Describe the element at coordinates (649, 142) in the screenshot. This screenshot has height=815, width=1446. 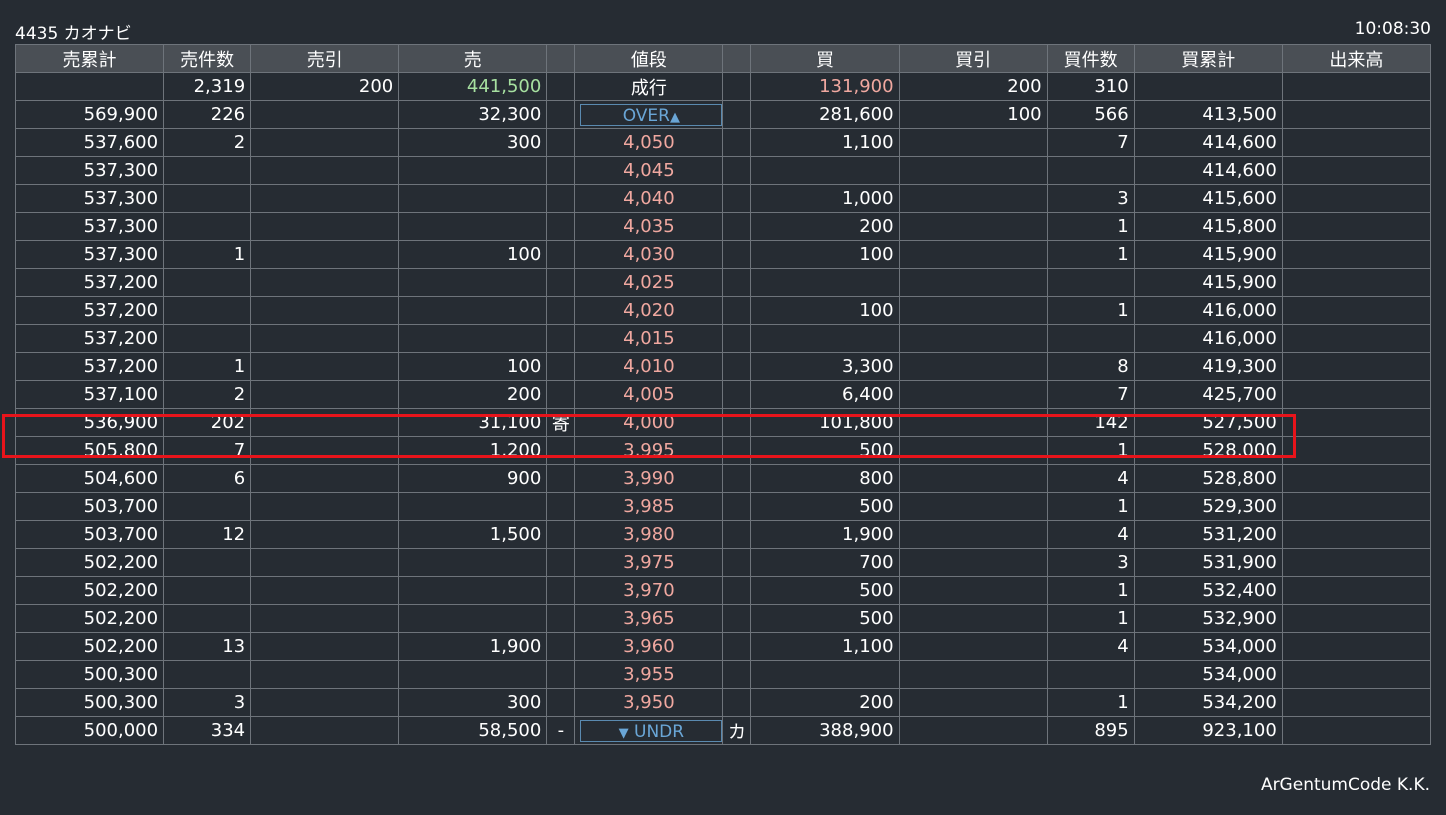
I see `price-cell: 4,050` at that location.